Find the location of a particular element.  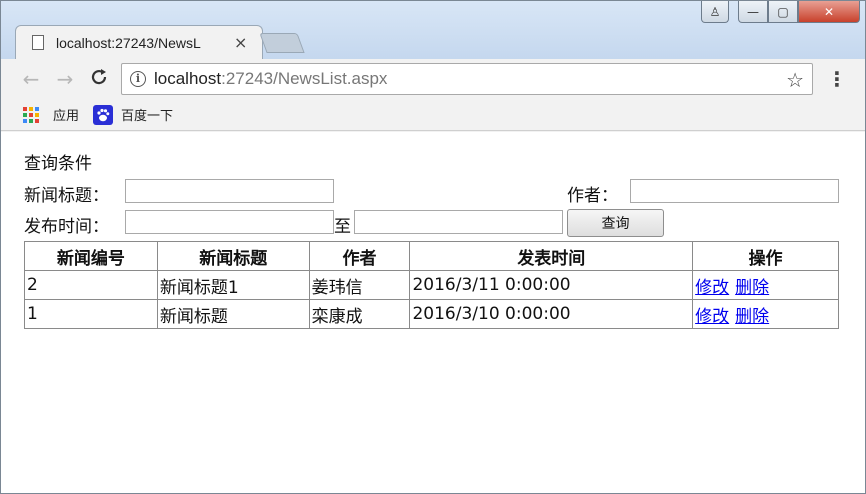

minimize-button: — is located at coordinates (753, 12).